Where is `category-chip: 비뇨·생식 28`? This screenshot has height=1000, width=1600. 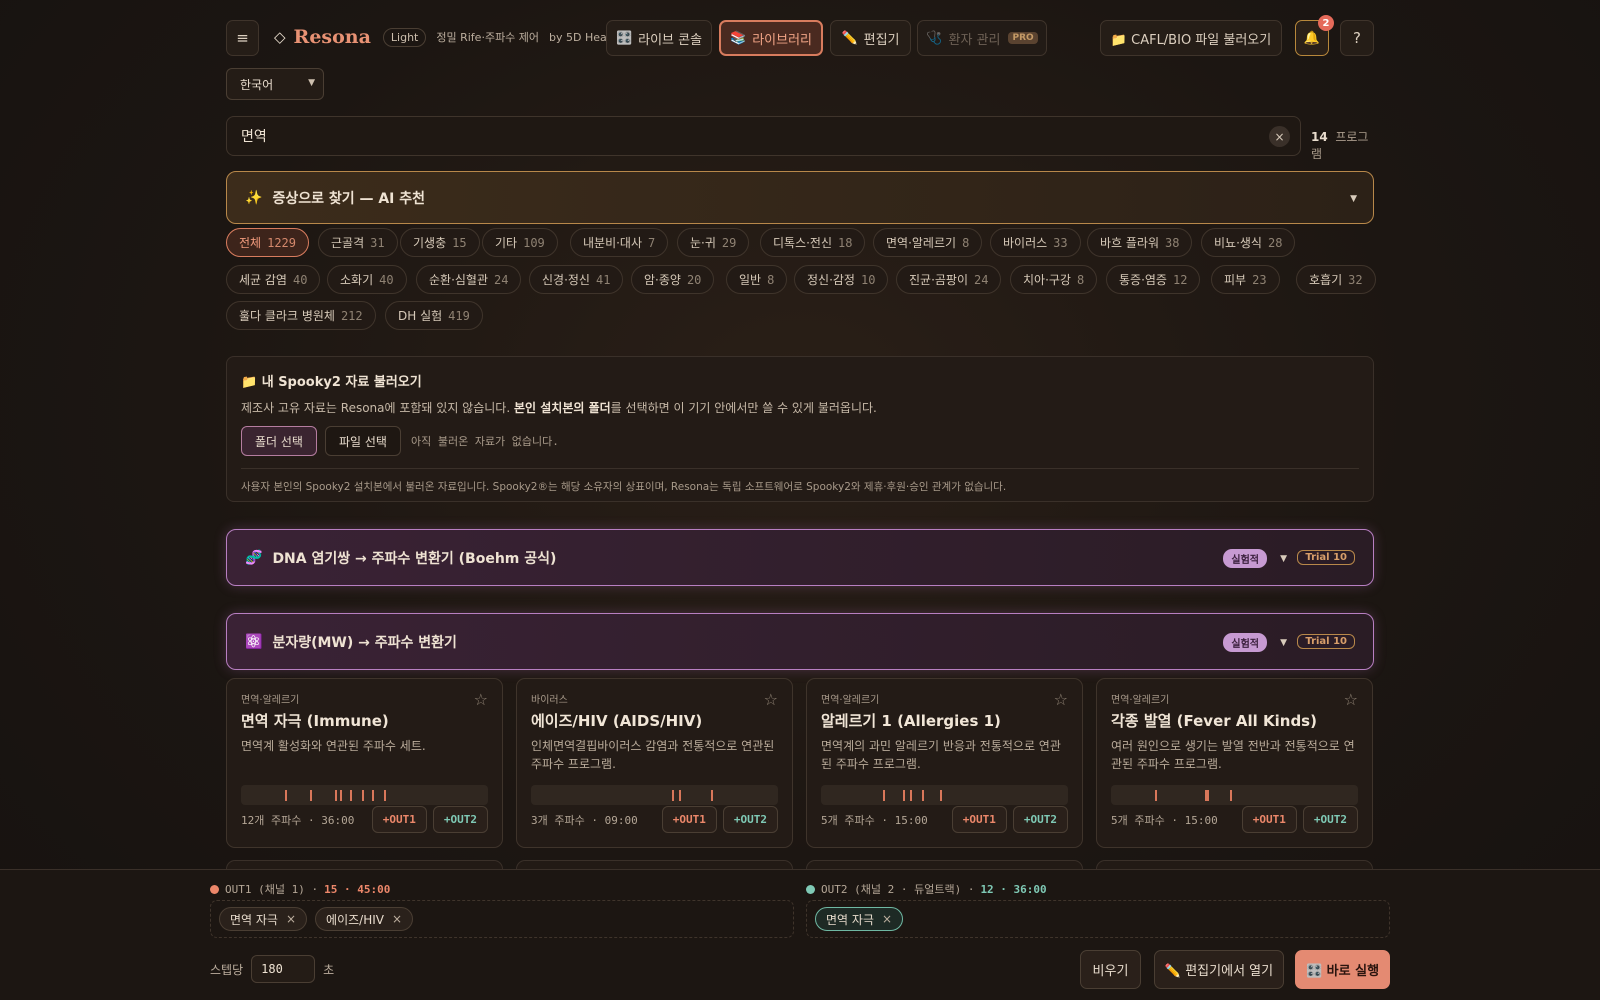 category-chip: 비뇨·생식 28 is located at coordinates (1248, 242).